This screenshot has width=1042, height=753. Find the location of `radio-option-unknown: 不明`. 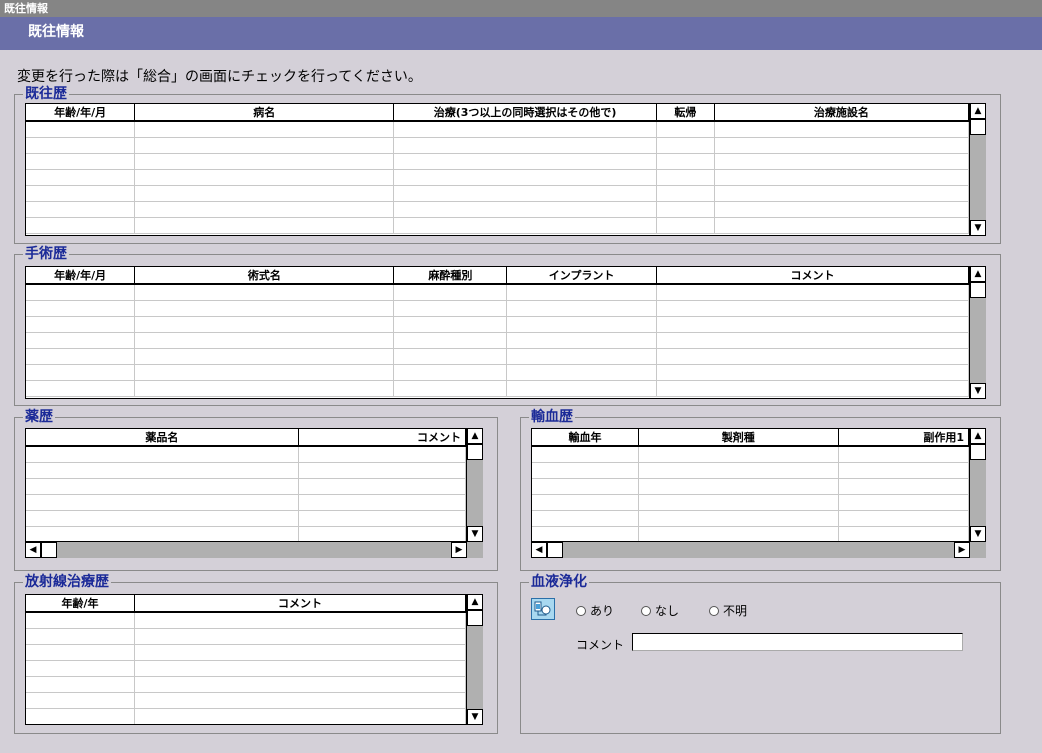

radio-option-unknown: 不明 is located at coordinates (728, 610).